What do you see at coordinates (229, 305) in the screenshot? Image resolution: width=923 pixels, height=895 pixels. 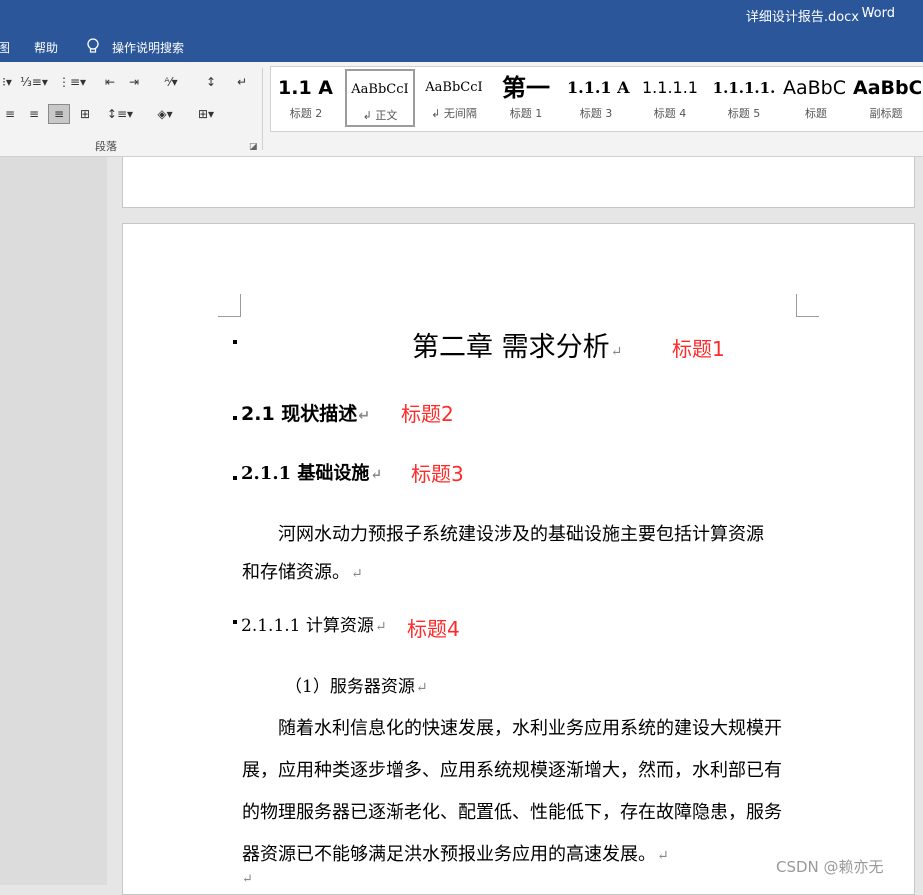 I see `margin-corner-left` at bounding box center [229, 305].